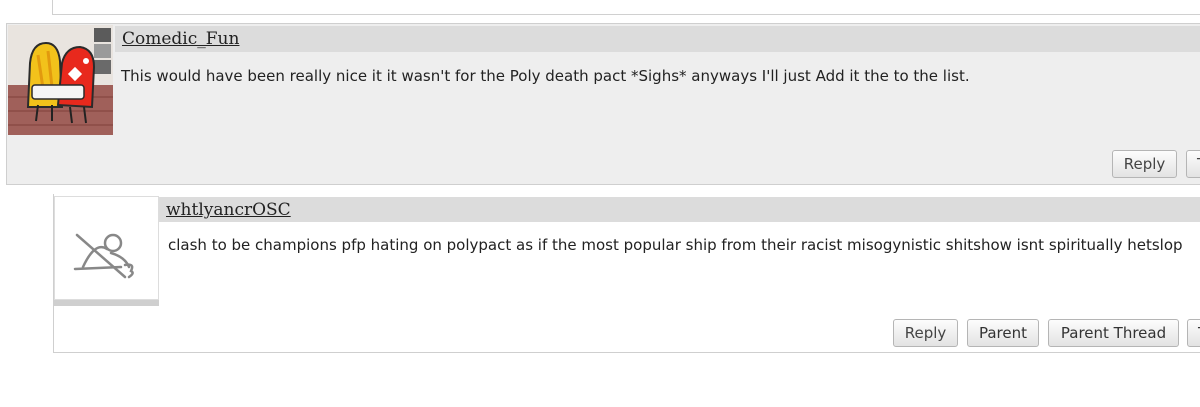 Image resolution: width=1200 pixels, height=407 pixels. I want to click on username-link: Comedic_Fun, so click(180, 39).